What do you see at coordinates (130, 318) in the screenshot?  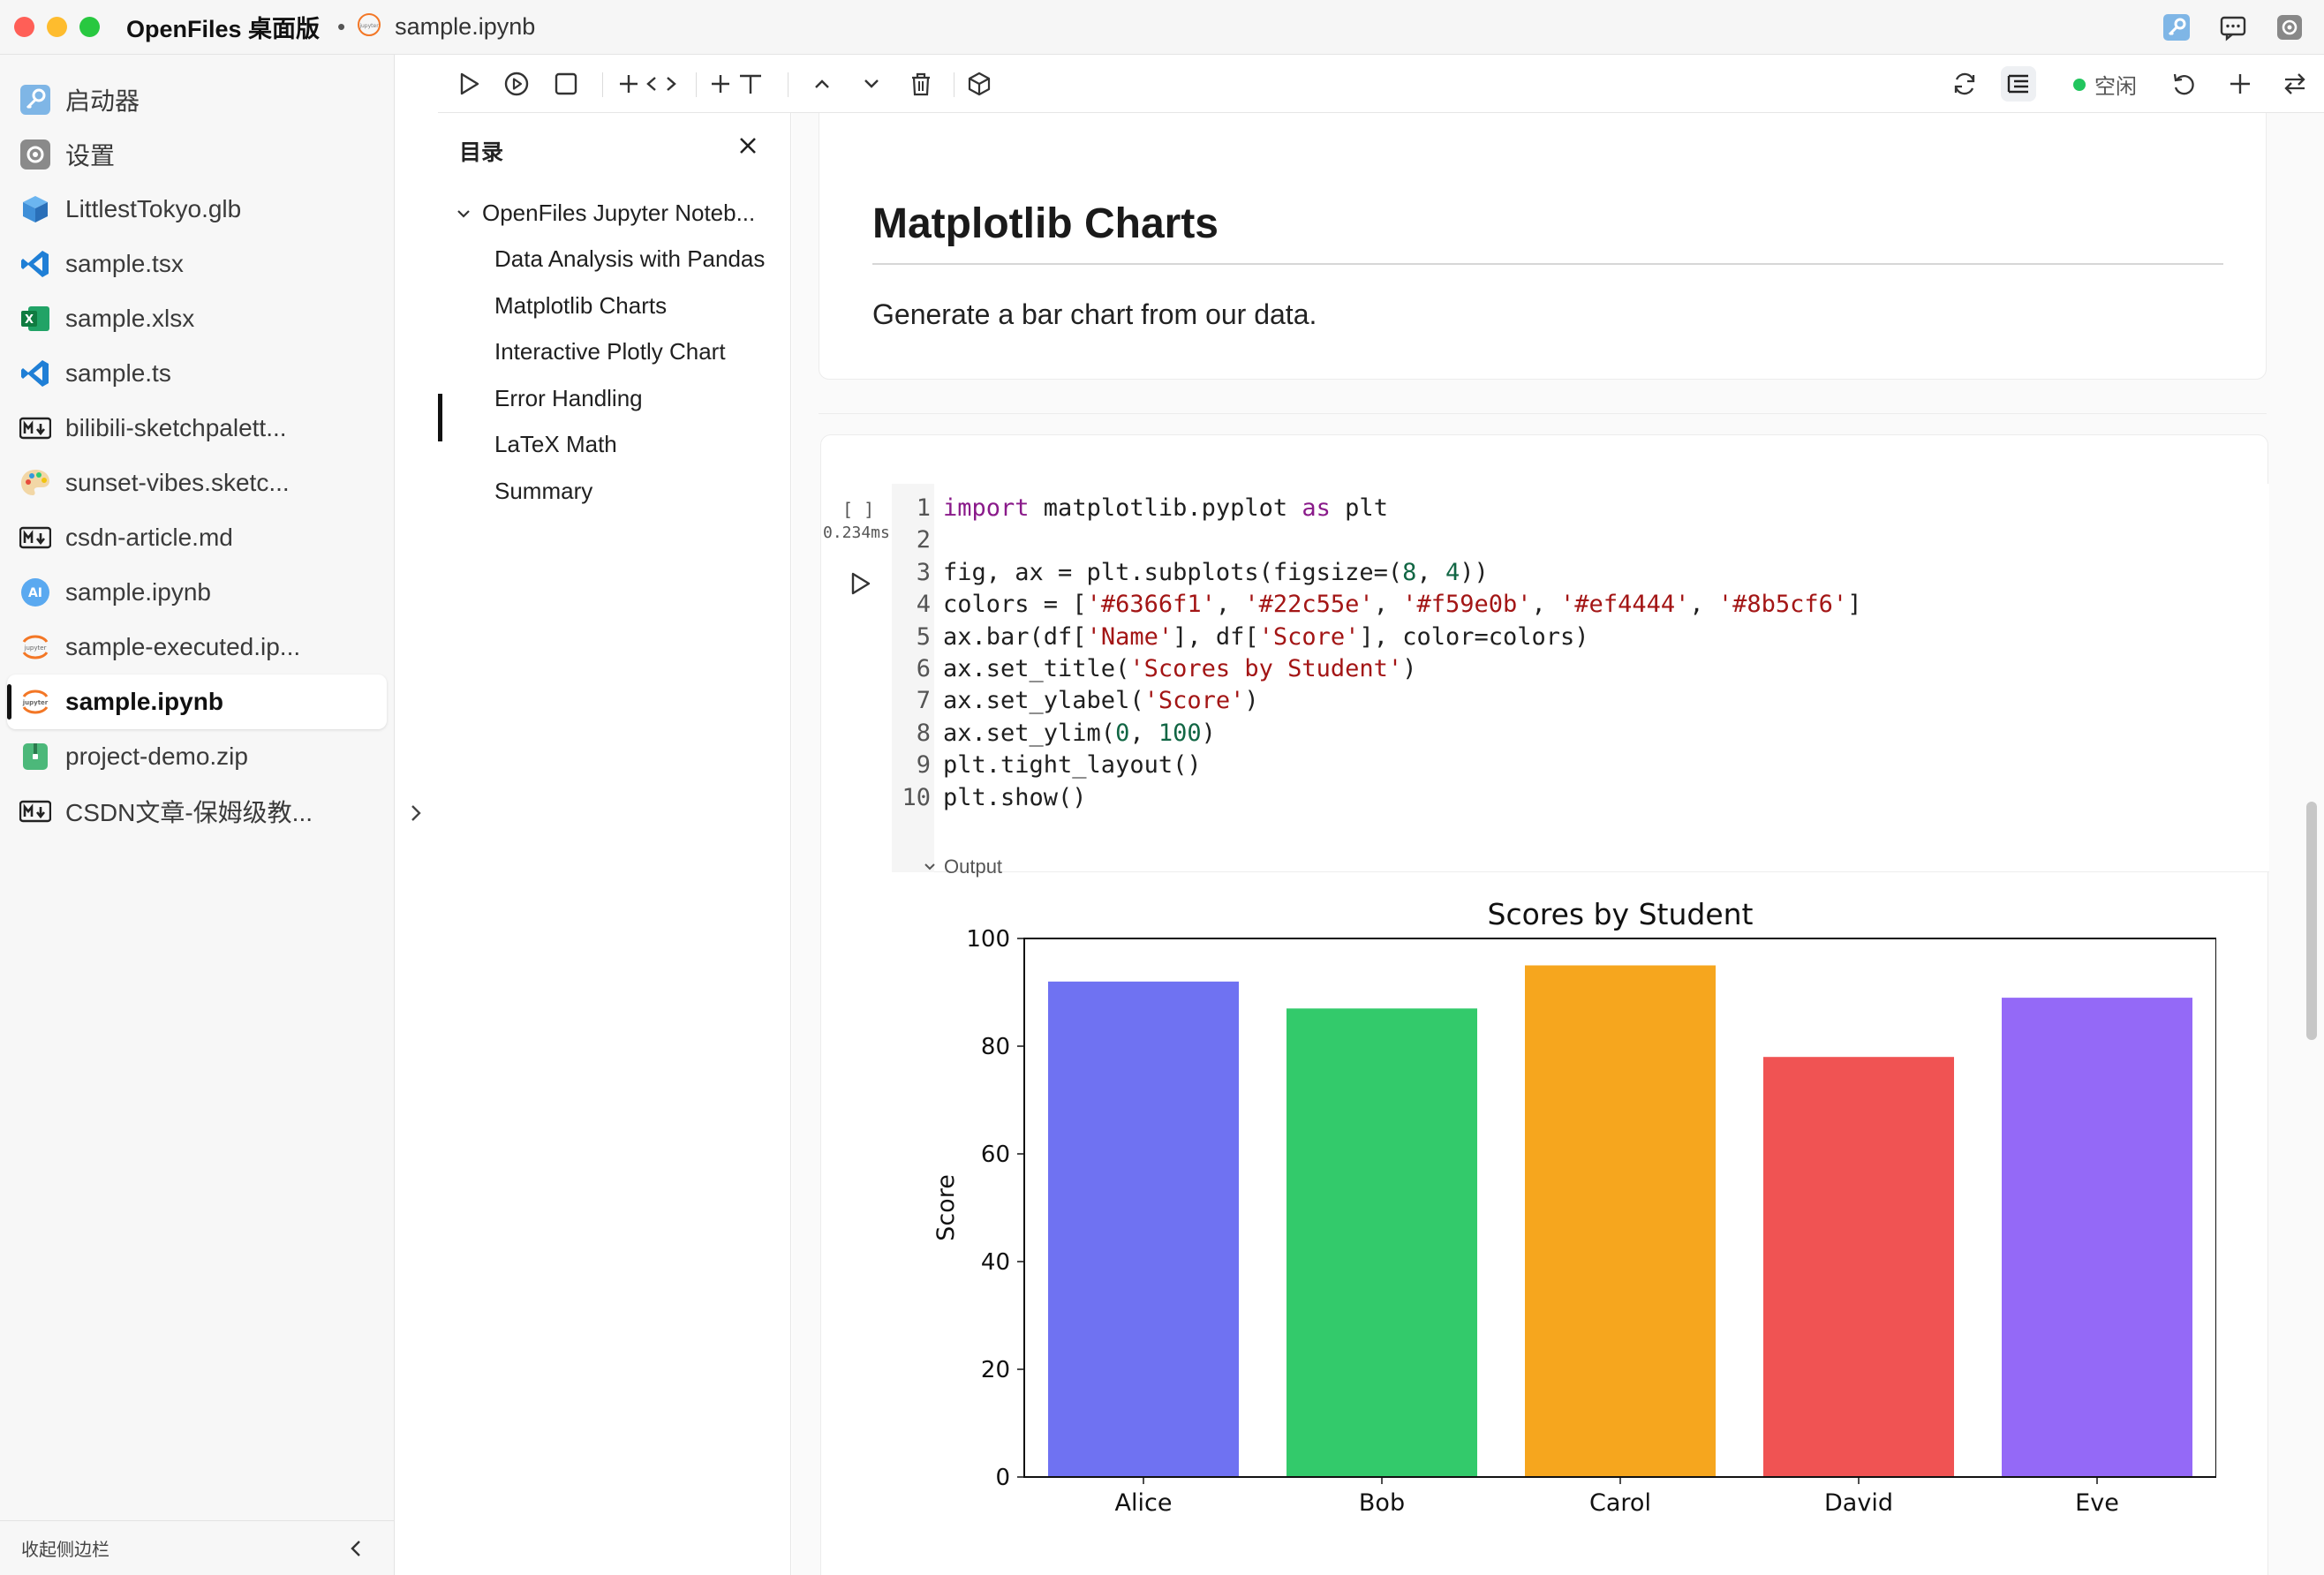 I see `sidebar-item-label: sample.xlsx` at bounding box center [130, 318].